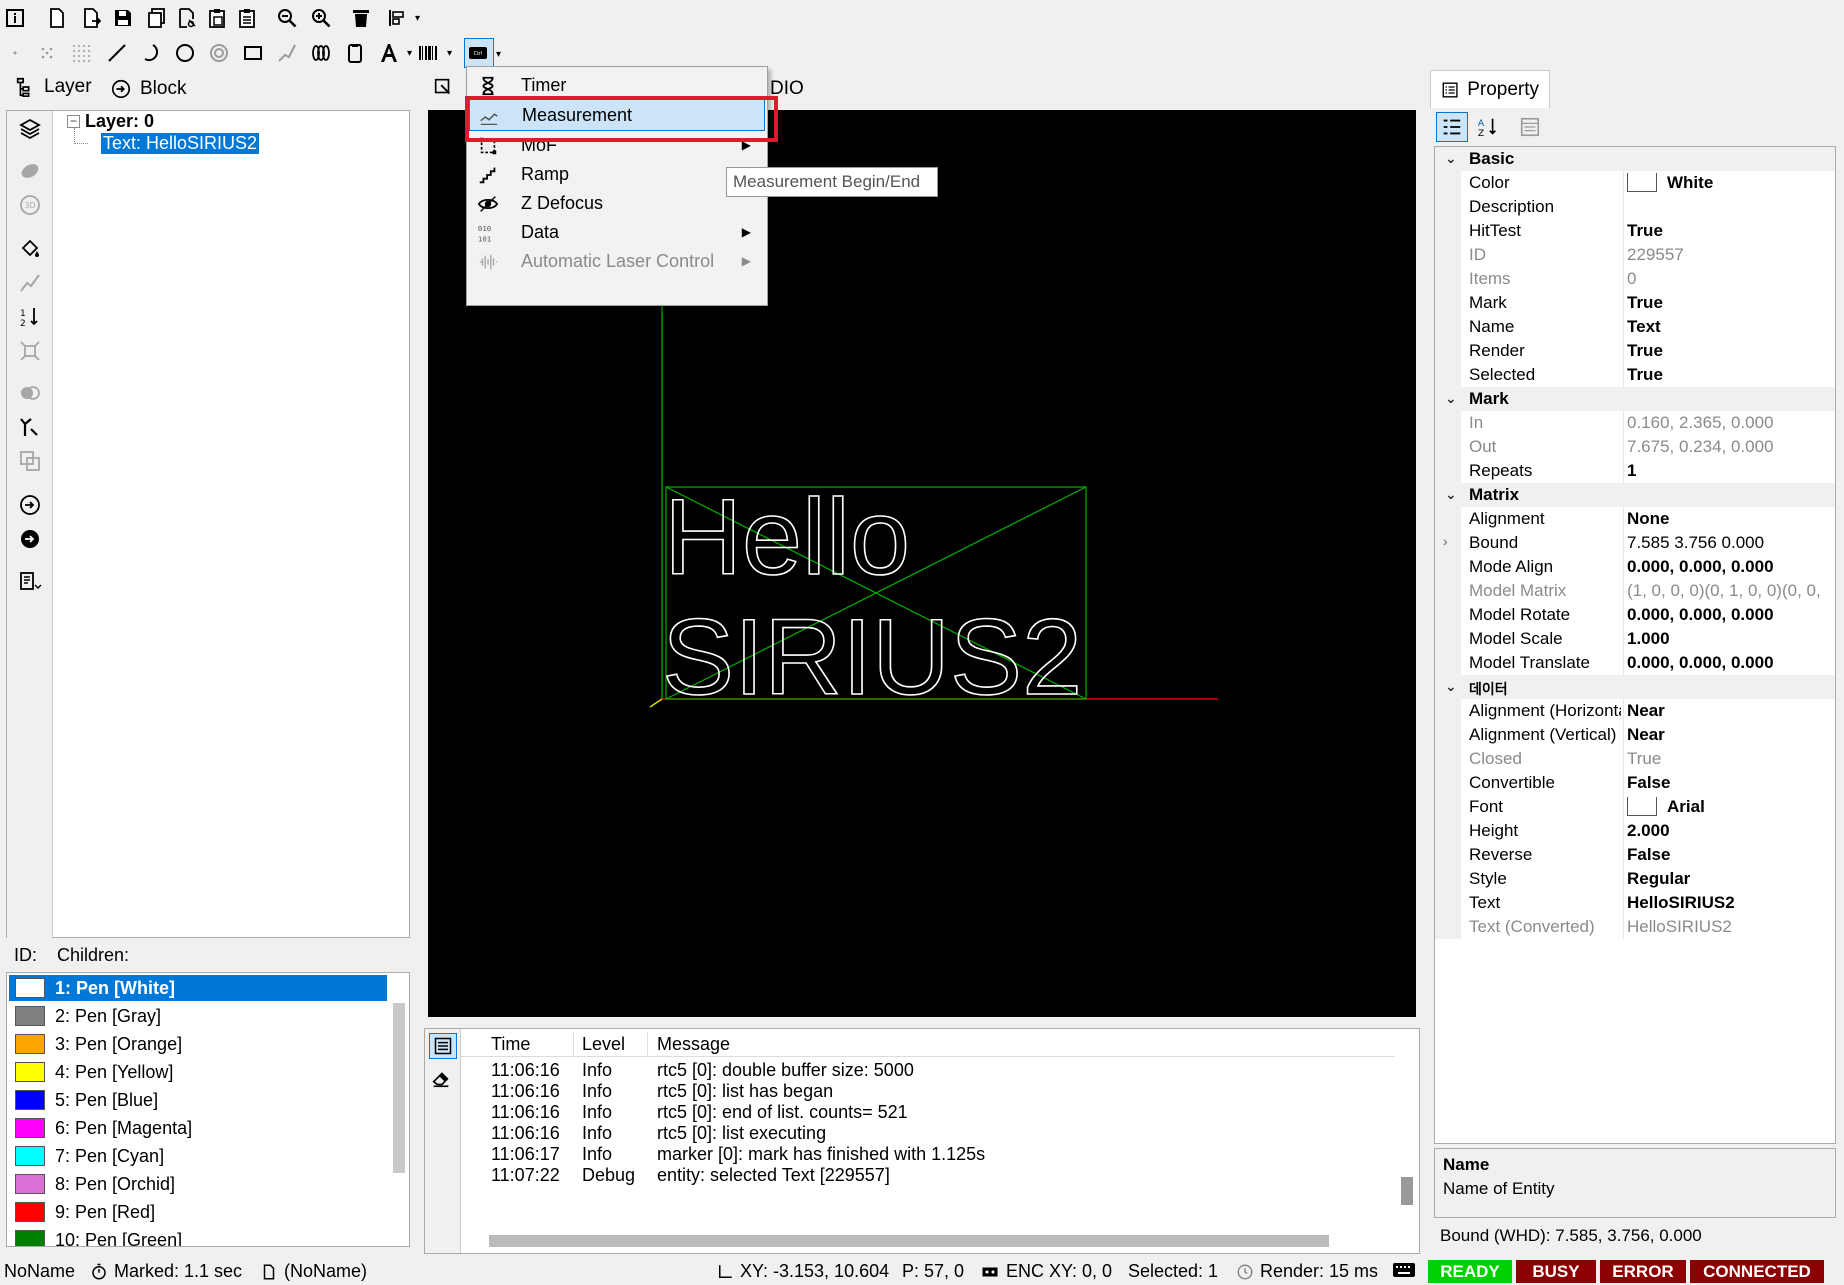 The width and height of the screenshot is (1844, 1285). What do you see at coordinates (1635, 663) in the screenshot?
I see `prop-row: Model Translate 0.000, 0.000, 0.000` at bounding box center [1635, 663].